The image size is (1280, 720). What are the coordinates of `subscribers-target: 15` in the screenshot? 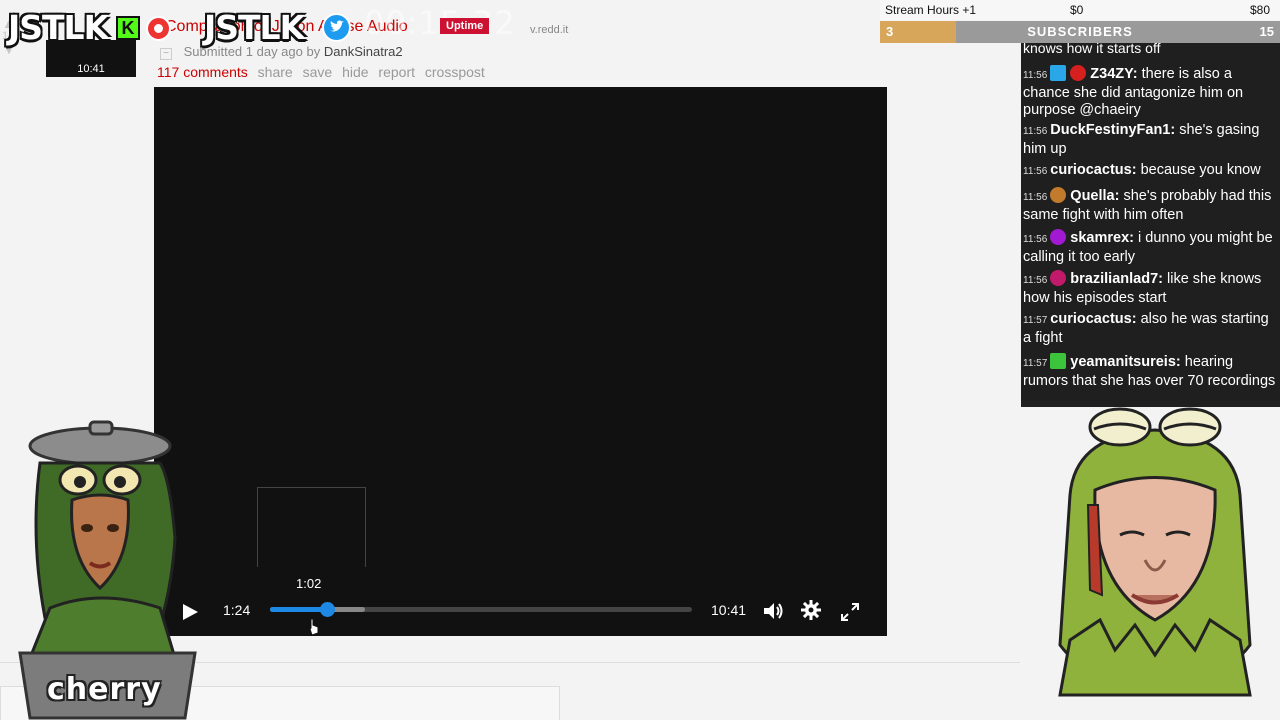 It's located at (1266, 31).